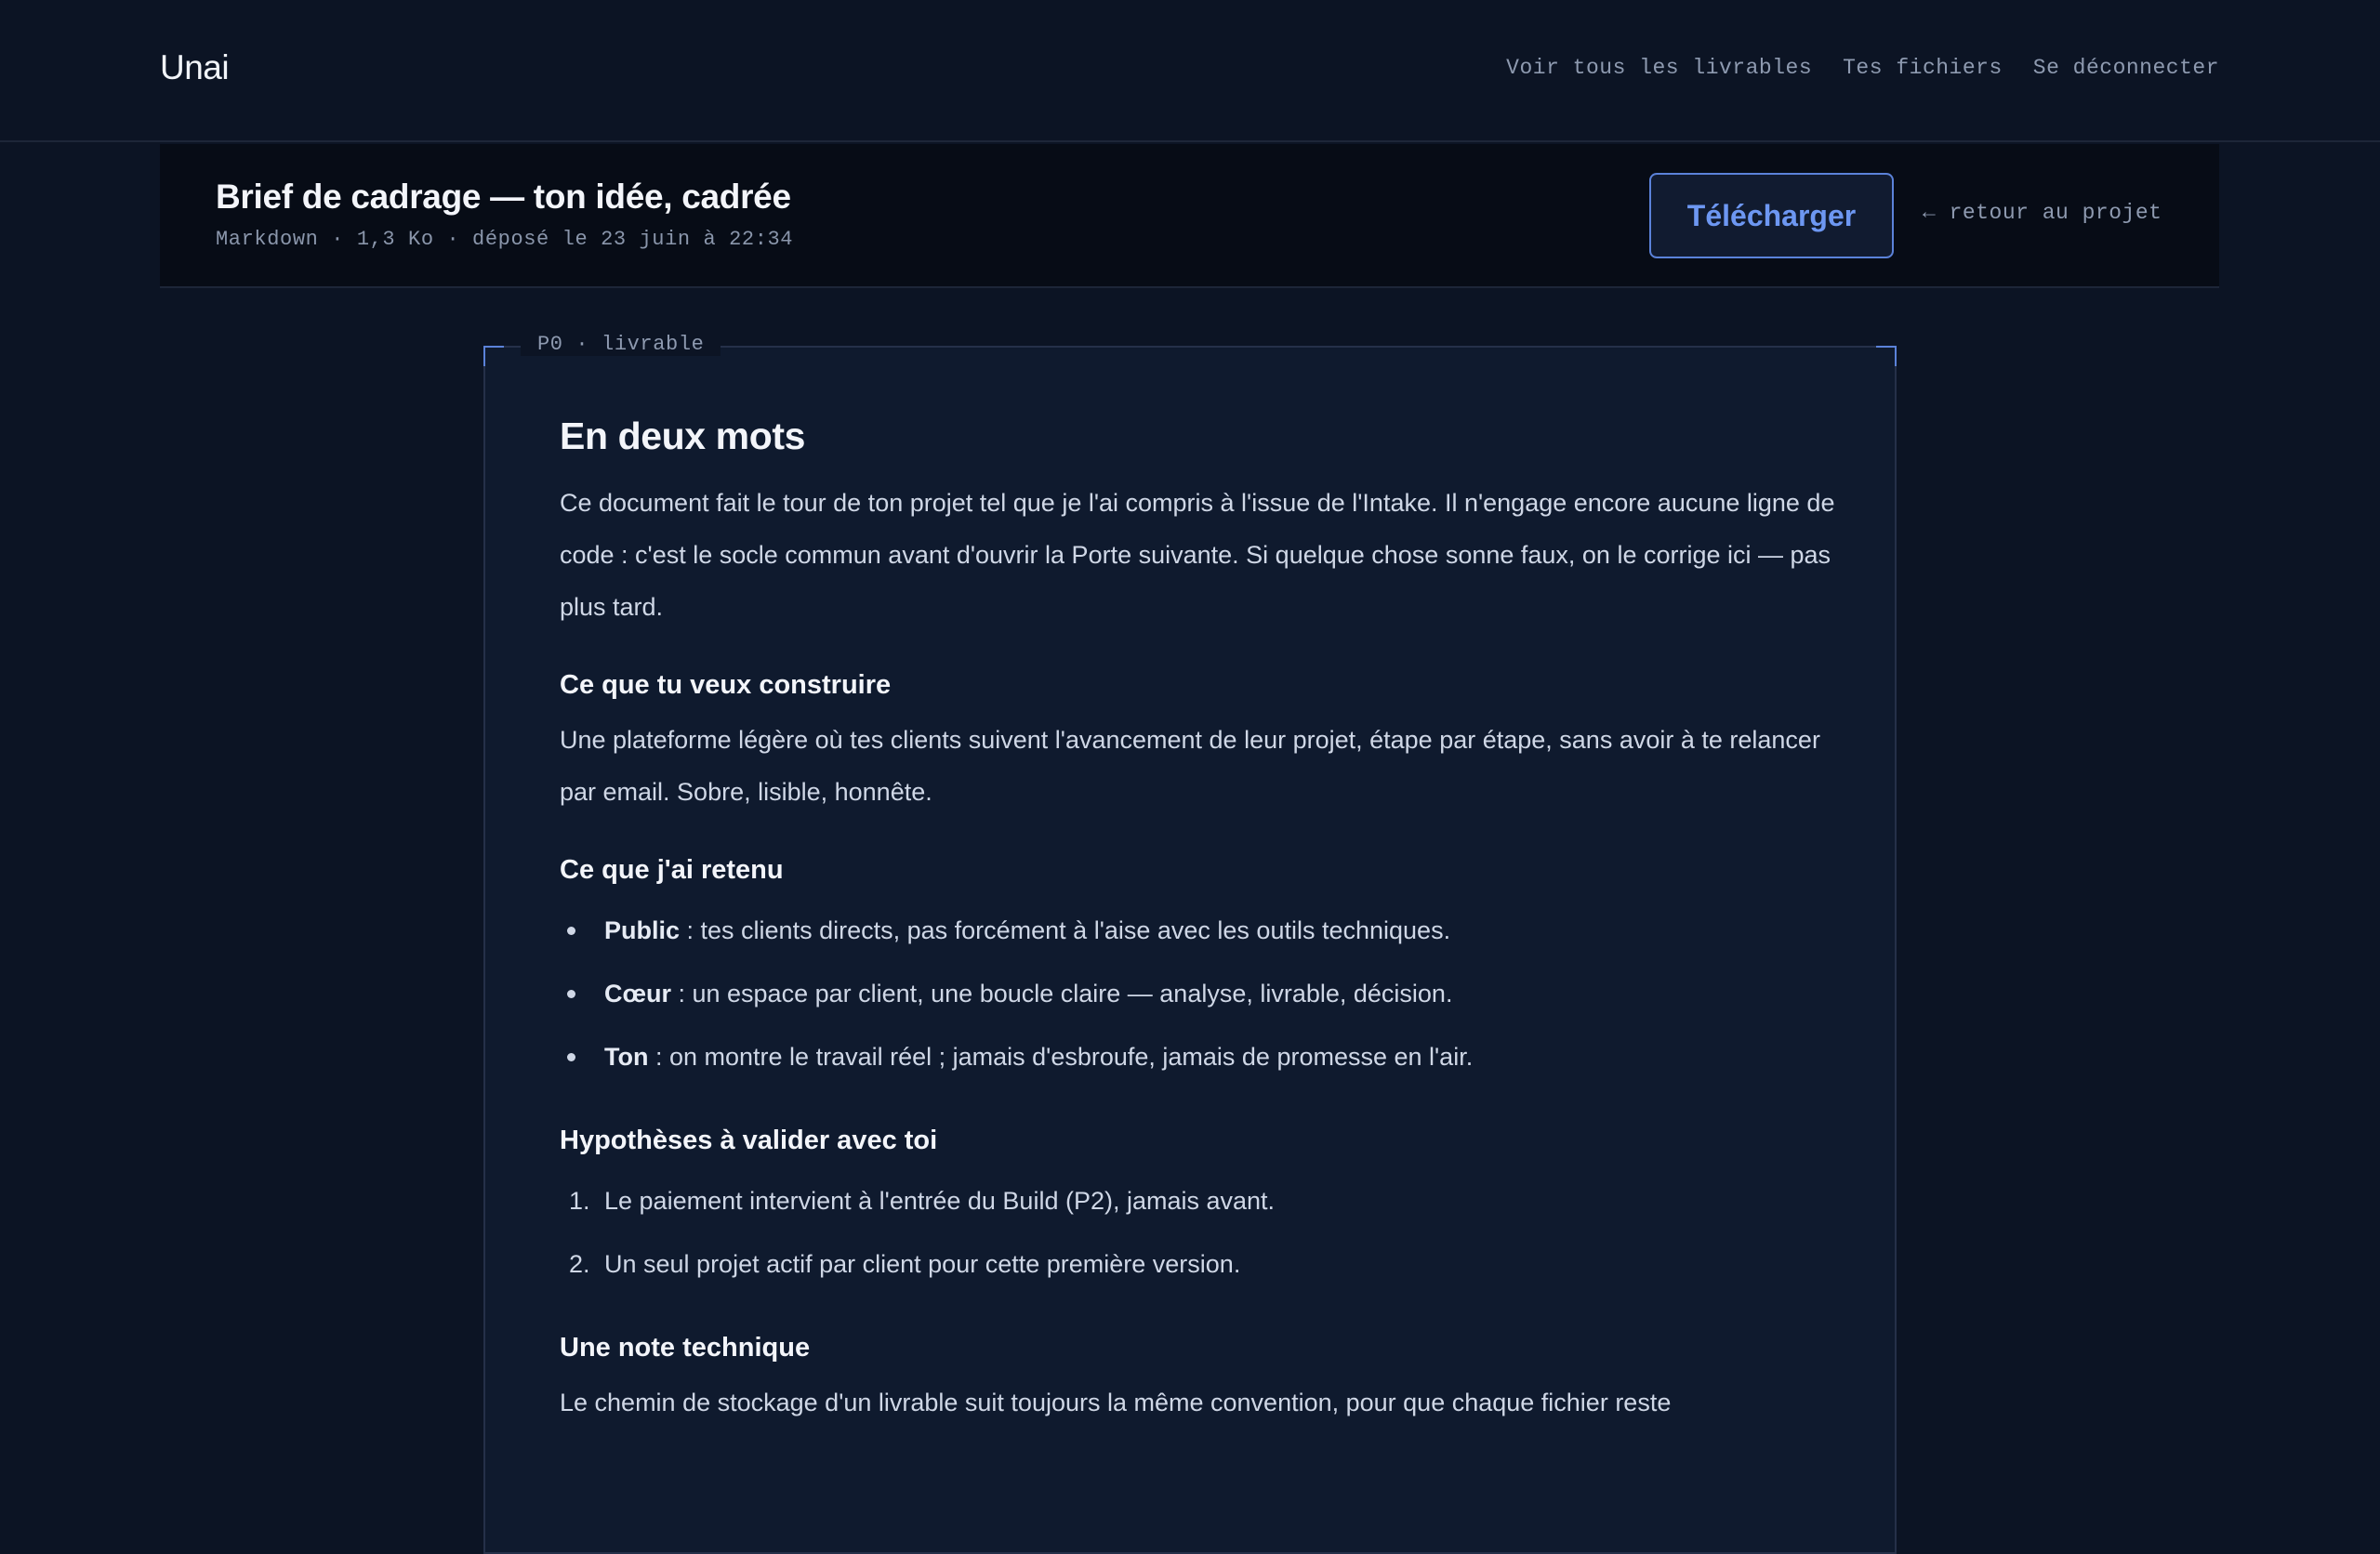 Image resolution: width=2380 pixels, height=1554 pixels. What do you see at coordinates (503, 197) in the screenshot?
I see `file-title: Brief de cadrage — ton idée, cadrée` at bounding box center [503, 197].